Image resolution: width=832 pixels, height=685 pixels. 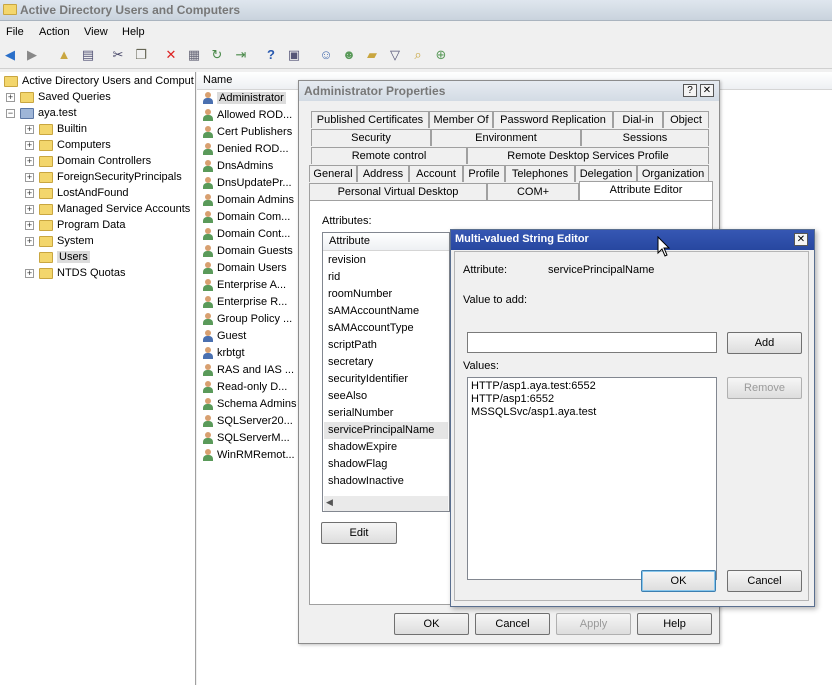 I want to click on tab-sessions: Sessions, so click(x=645, y=137).